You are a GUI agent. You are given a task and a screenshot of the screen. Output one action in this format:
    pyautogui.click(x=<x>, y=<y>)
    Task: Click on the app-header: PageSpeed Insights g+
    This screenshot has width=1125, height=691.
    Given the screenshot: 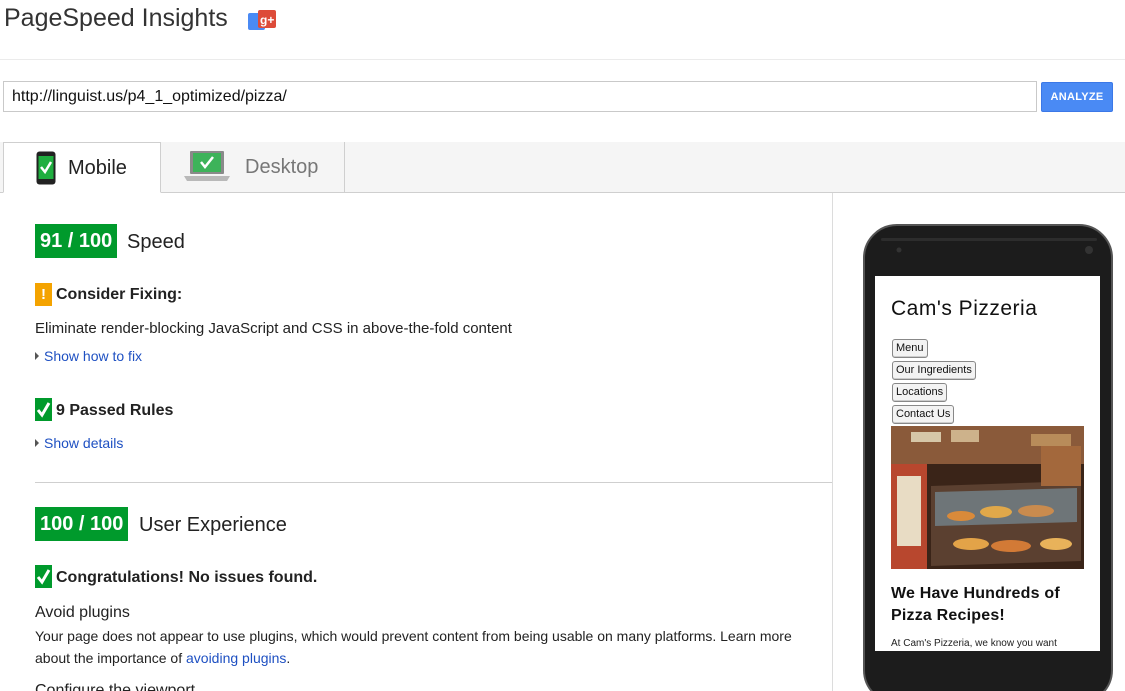 What is the action you would take?
    pyautogui.click(x=562, y=30)
    